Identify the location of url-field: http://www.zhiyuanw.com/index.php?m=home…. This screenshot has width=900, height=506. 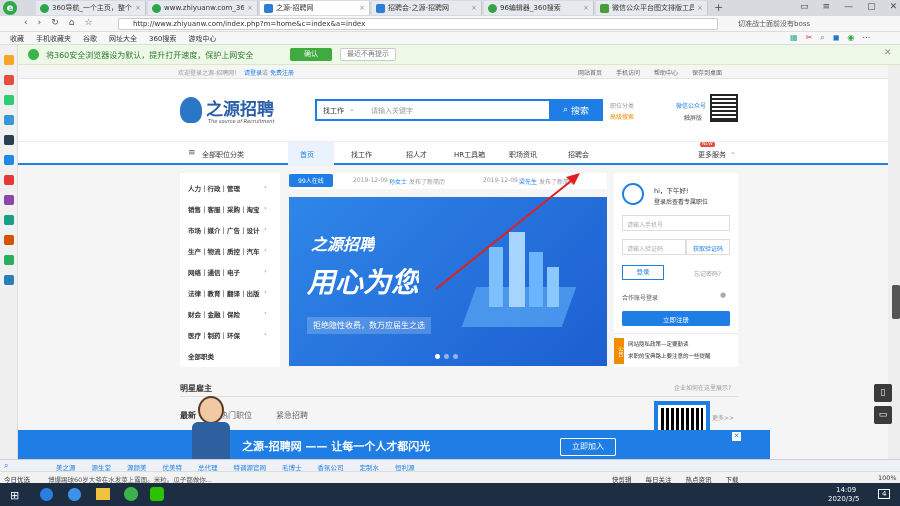
(418, 24).